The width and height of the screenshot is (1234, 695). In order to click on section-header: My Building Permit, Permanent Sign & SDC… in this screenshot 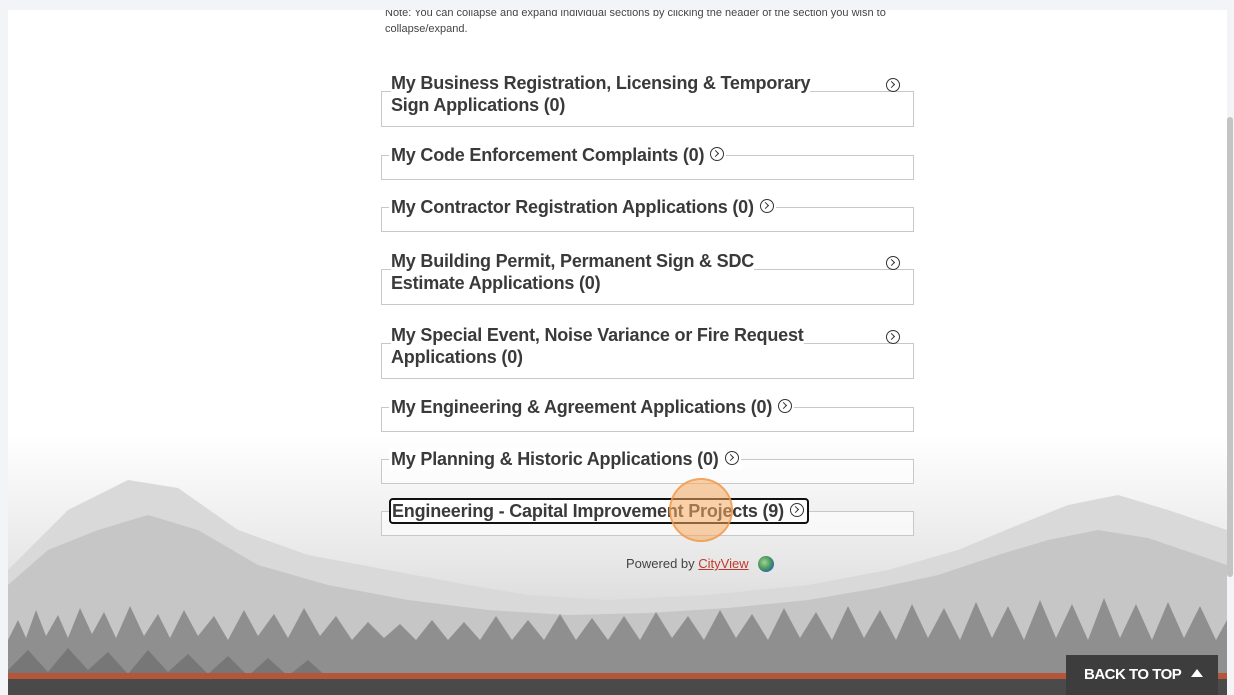, I will do `click(603, 272)`.